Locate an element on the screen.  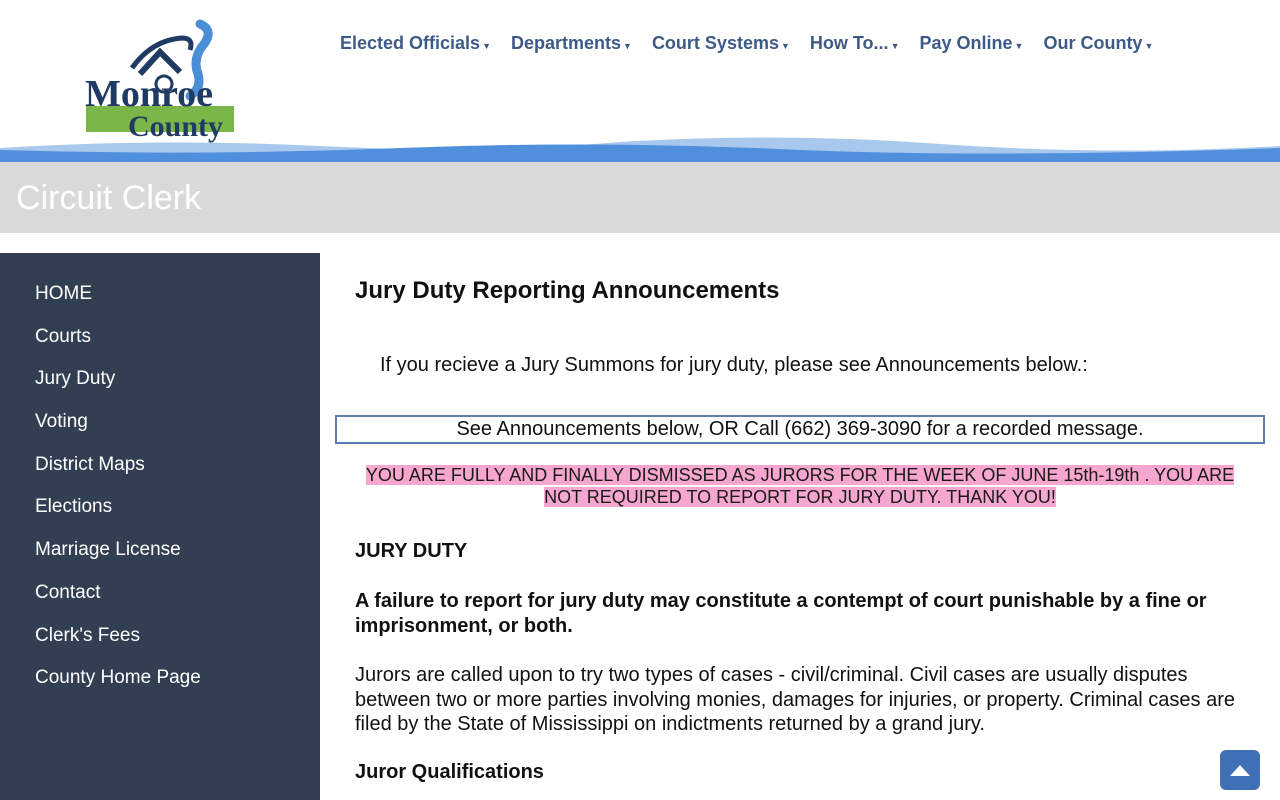
sidebar-item-marriage-license: Marriage License is located at coordinates (160, 559).